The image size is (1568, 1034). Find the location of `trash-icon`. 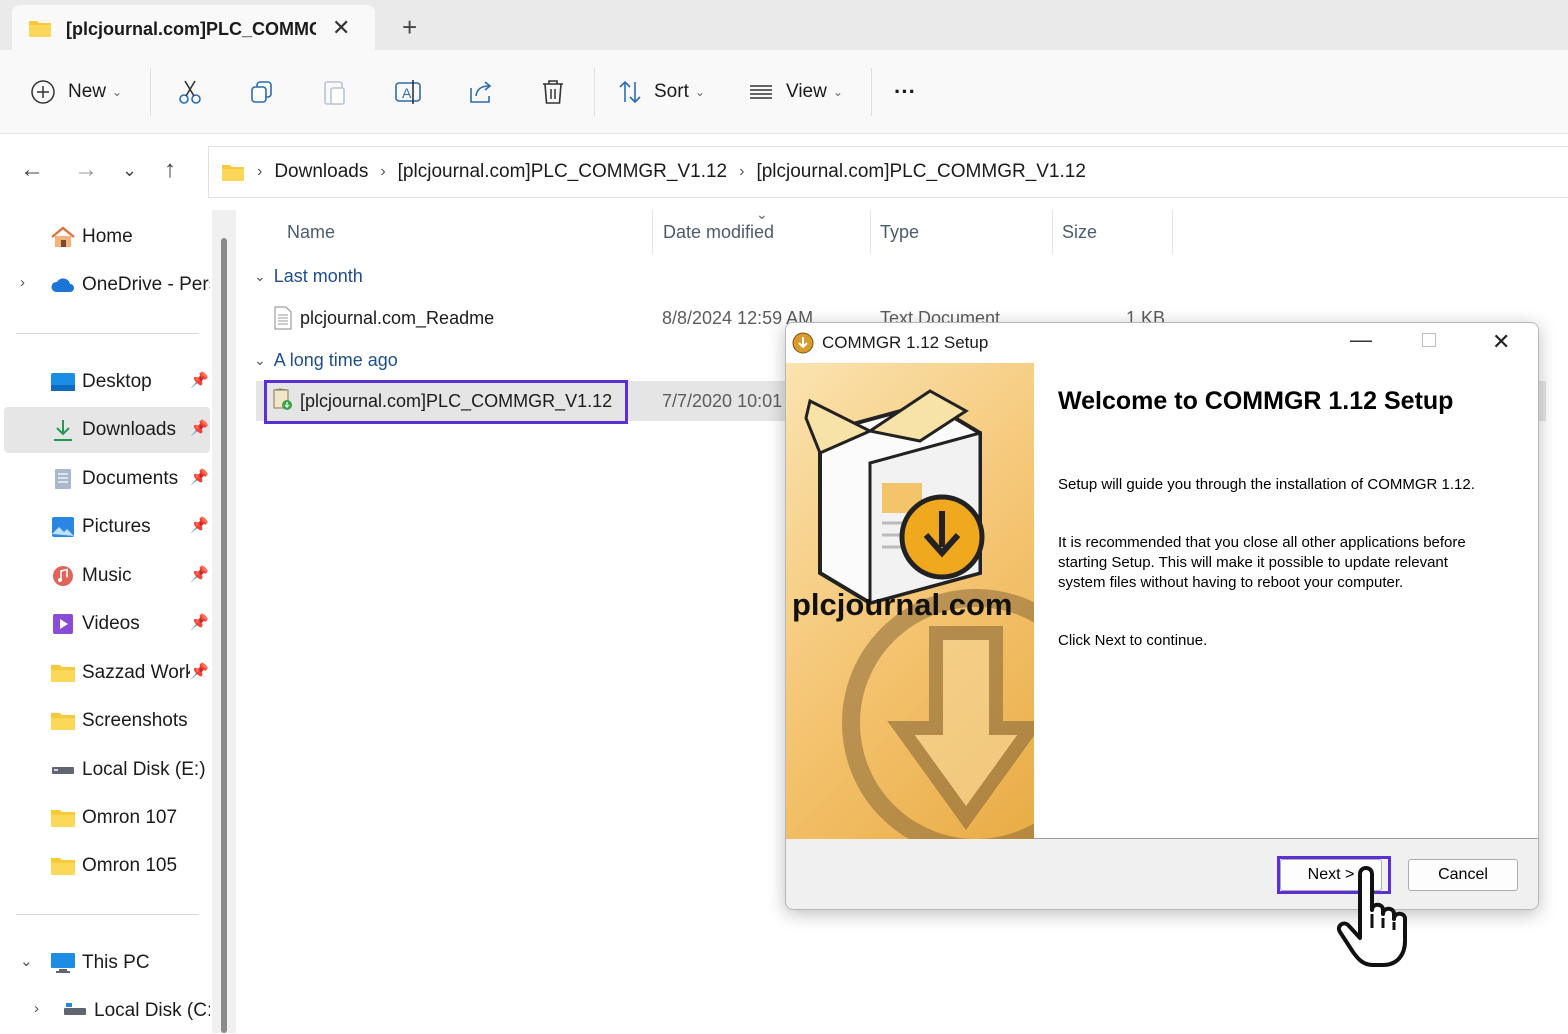

trash-icon is located at coordinates (553, 92).